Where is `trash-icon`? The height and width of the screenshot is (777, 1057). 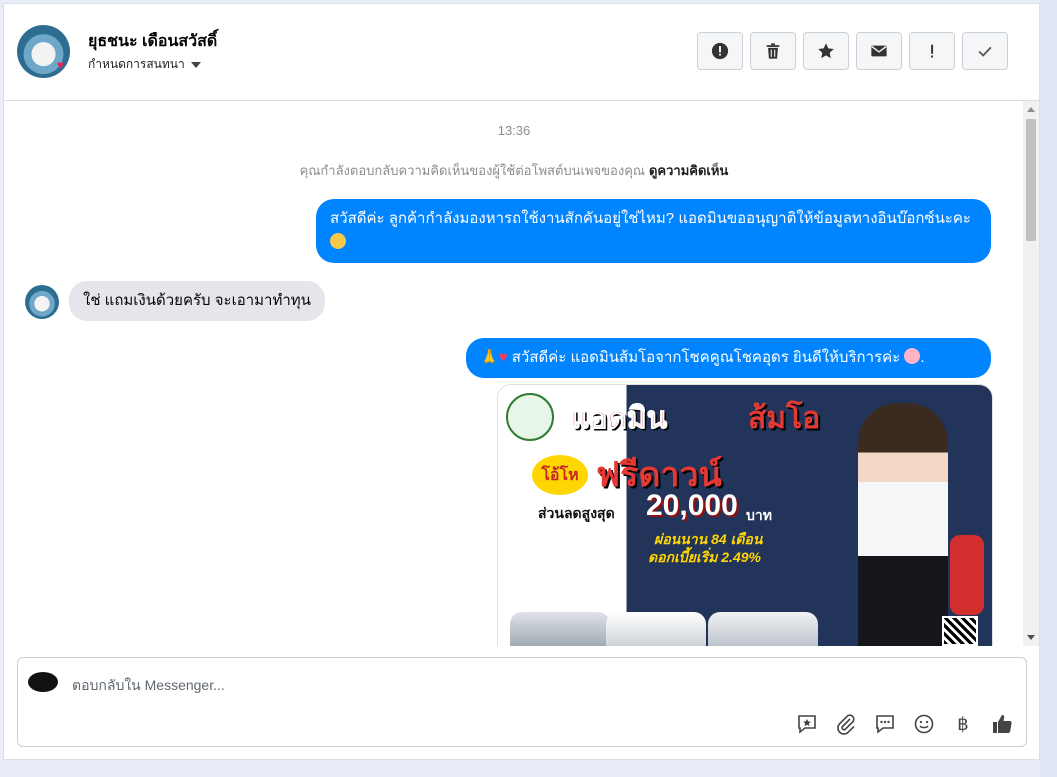
trash-icon is located at coordinates (773, 51).